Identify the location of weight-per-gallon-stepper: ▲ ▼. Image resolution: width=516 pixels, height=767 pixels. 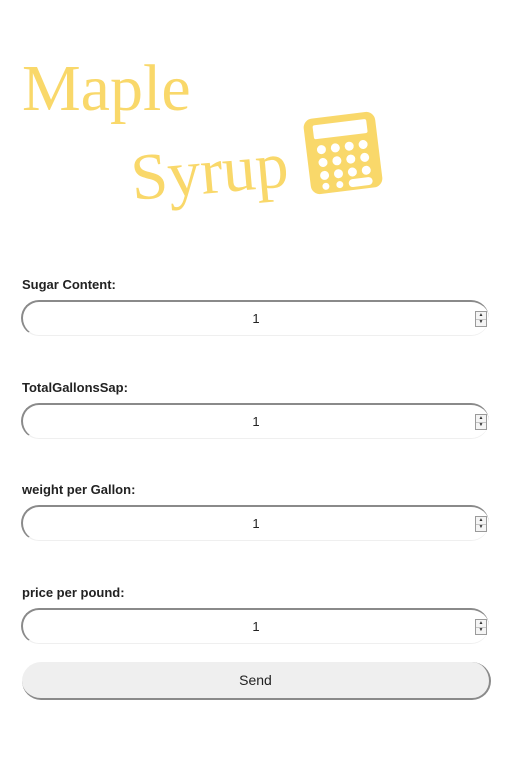
(481, 524).